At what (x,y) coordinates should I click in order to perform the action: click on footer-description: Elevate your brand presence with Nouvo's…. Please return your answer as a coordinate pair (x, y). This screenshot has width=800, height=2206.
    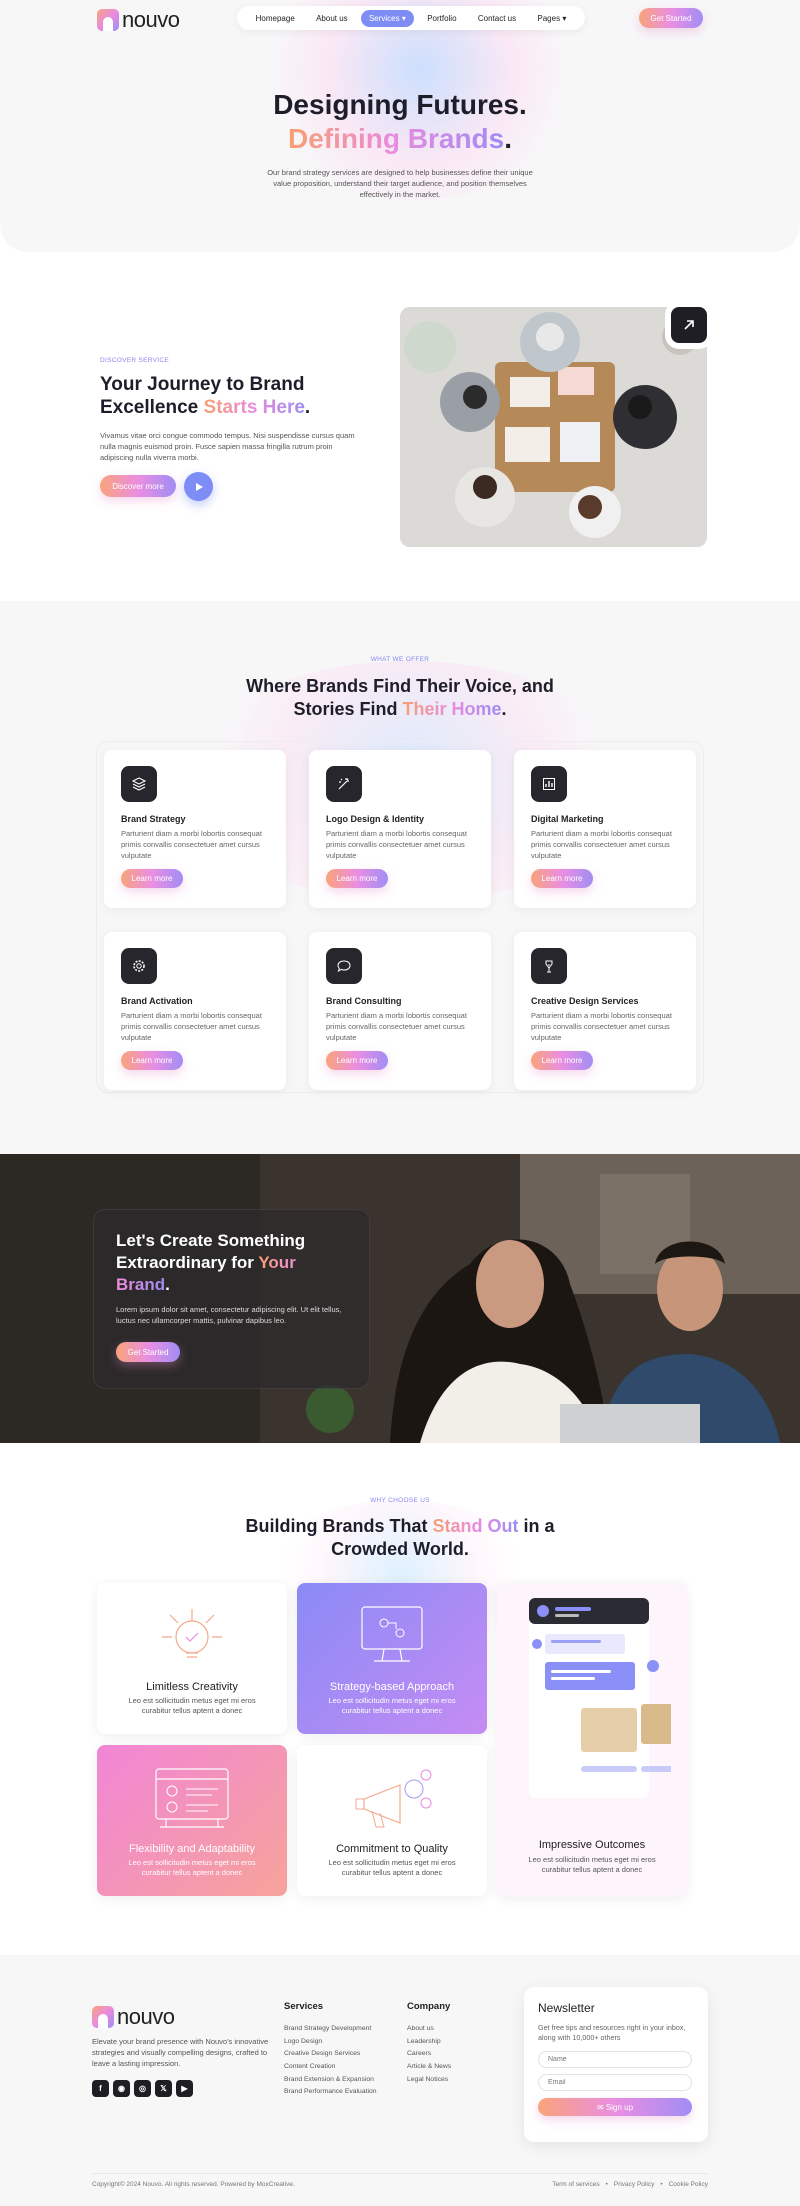
    Looking at the image, I should click on (180, 2052).